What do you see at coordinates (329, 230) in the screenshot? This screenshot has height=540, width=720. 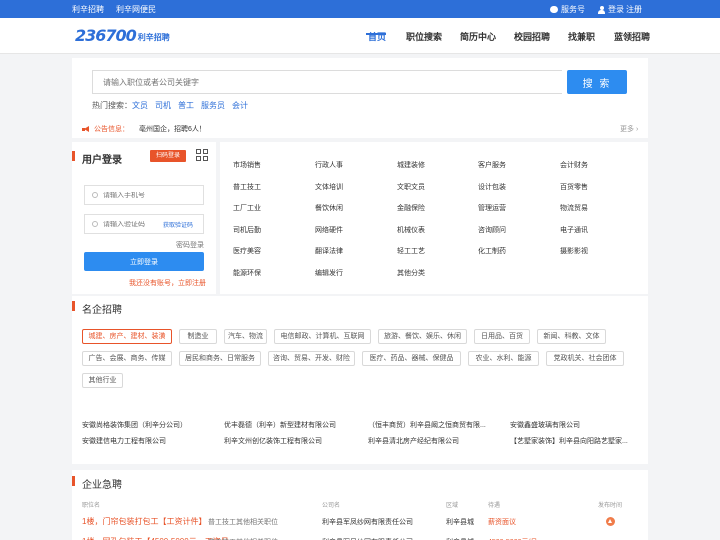 I see `category-item: 网络硬件` at bounding box center [329, 230].